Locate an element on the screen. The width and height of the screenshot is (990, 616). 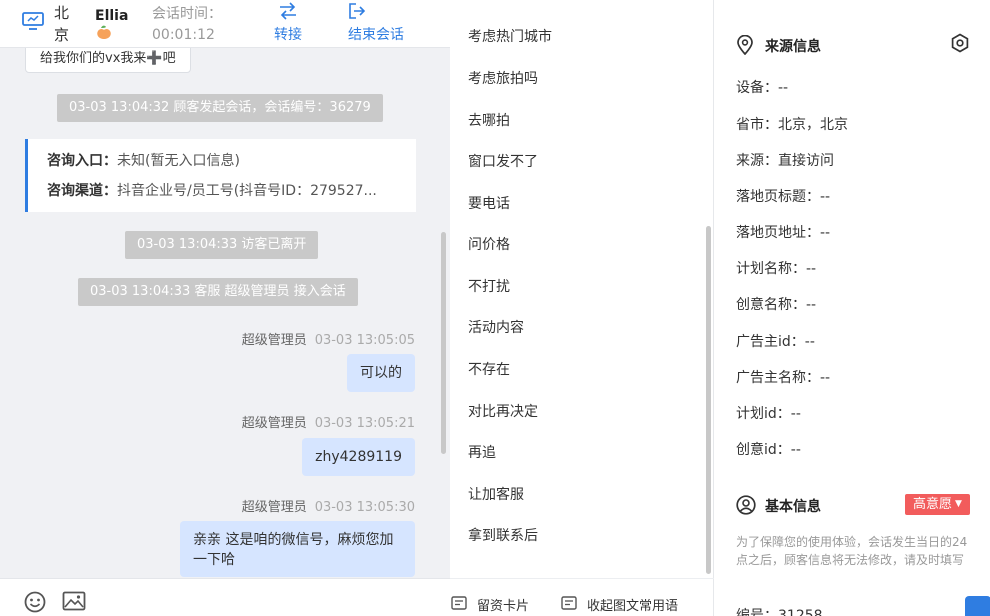
quick-reply-scrollbar is located at coordinates (708, 400).